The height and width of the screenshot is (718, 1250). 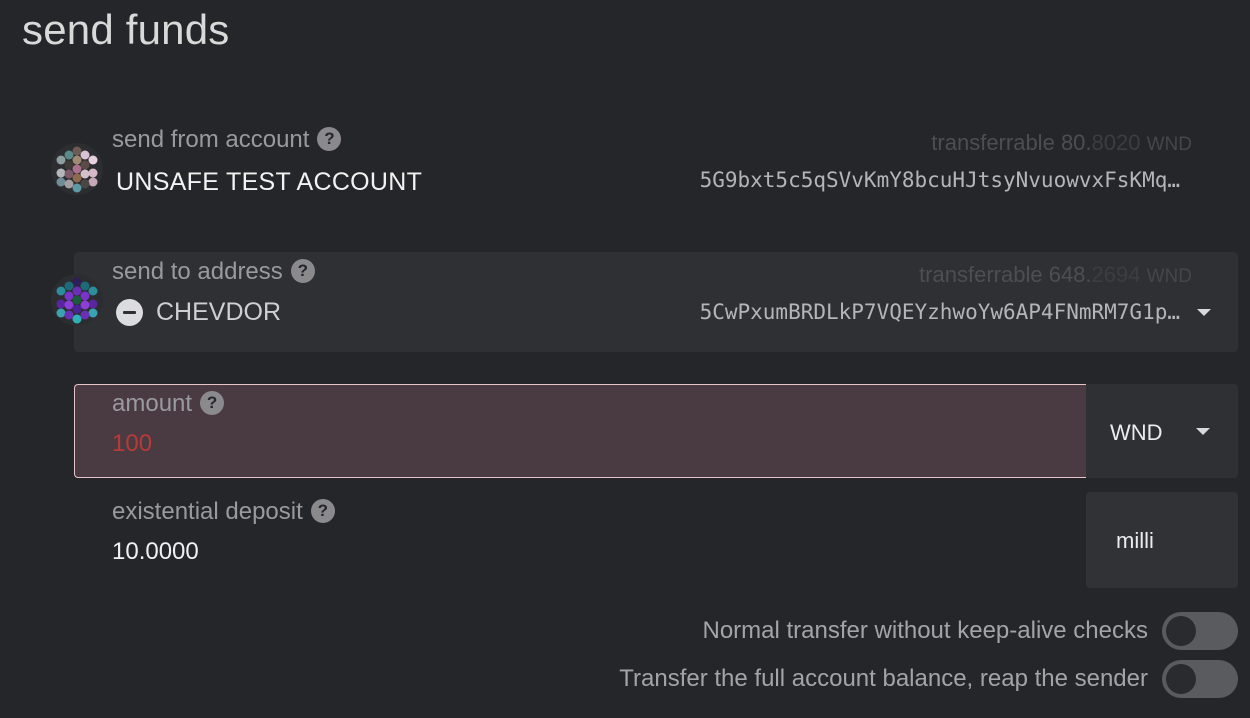 What do you see at coordinates (1135, 541) in the screenshot?
I see `unit-option-milli: milli` at bounding box center [1135, 541].